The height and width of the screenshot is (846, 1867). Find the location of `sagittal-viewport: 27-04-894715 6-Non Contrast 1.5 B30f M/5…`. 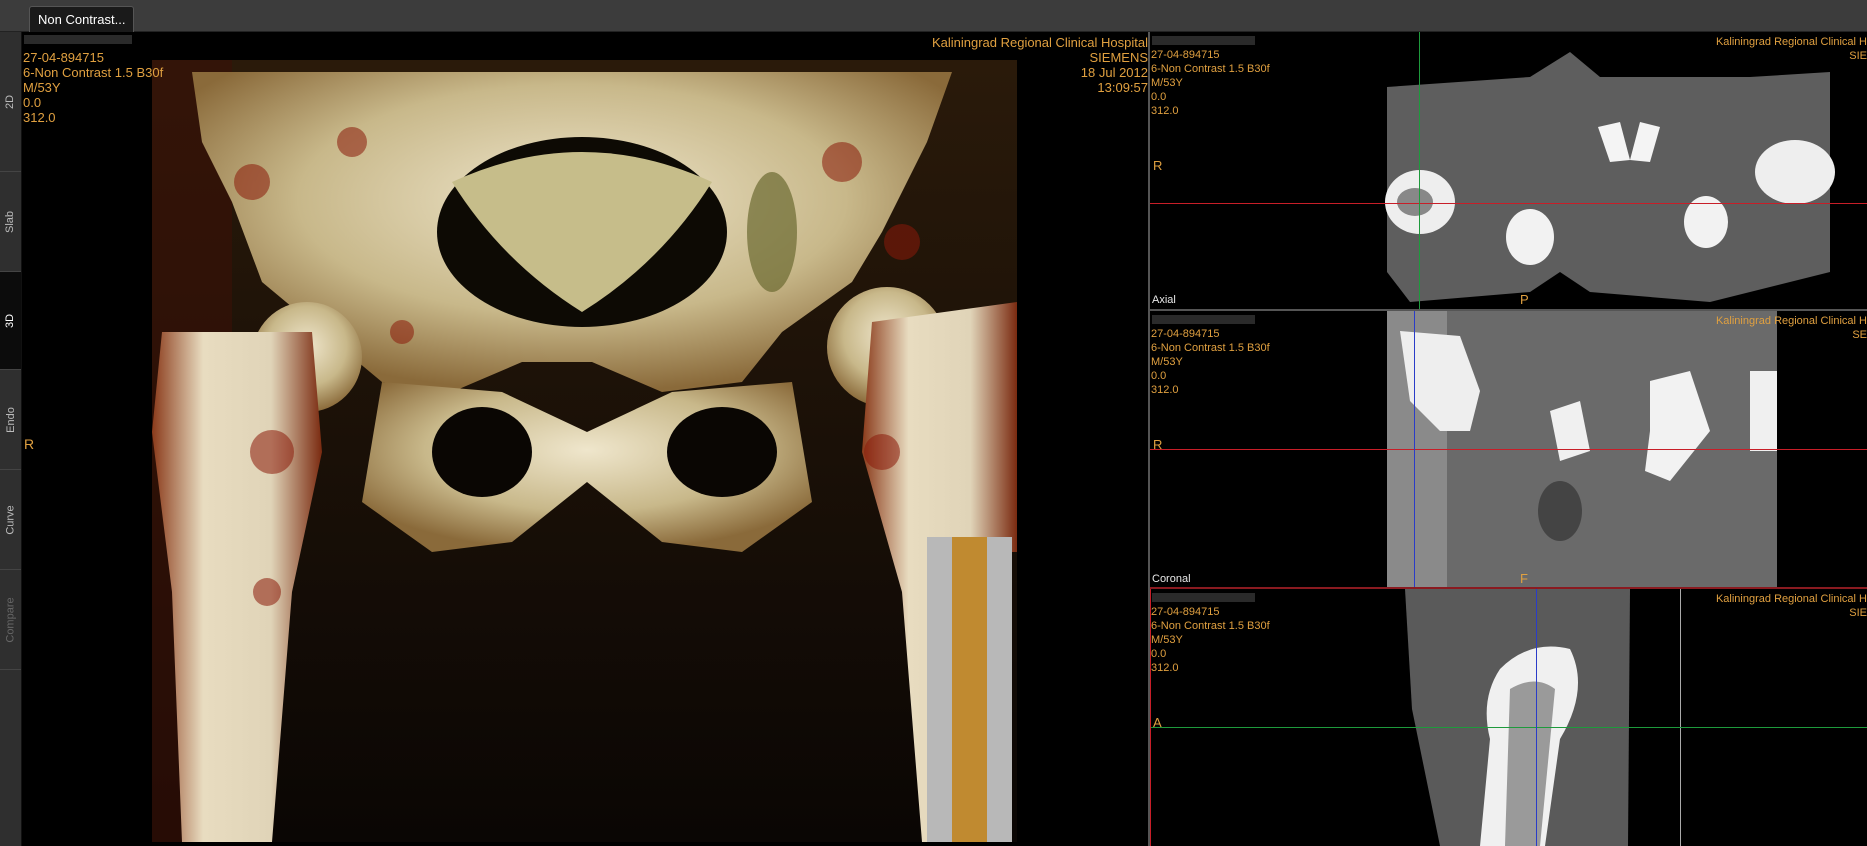

sagittal-viewport: 27-04-894715 6-Non Contrast 1.5 B30f M/5… is located at coordinates (1508, 717).